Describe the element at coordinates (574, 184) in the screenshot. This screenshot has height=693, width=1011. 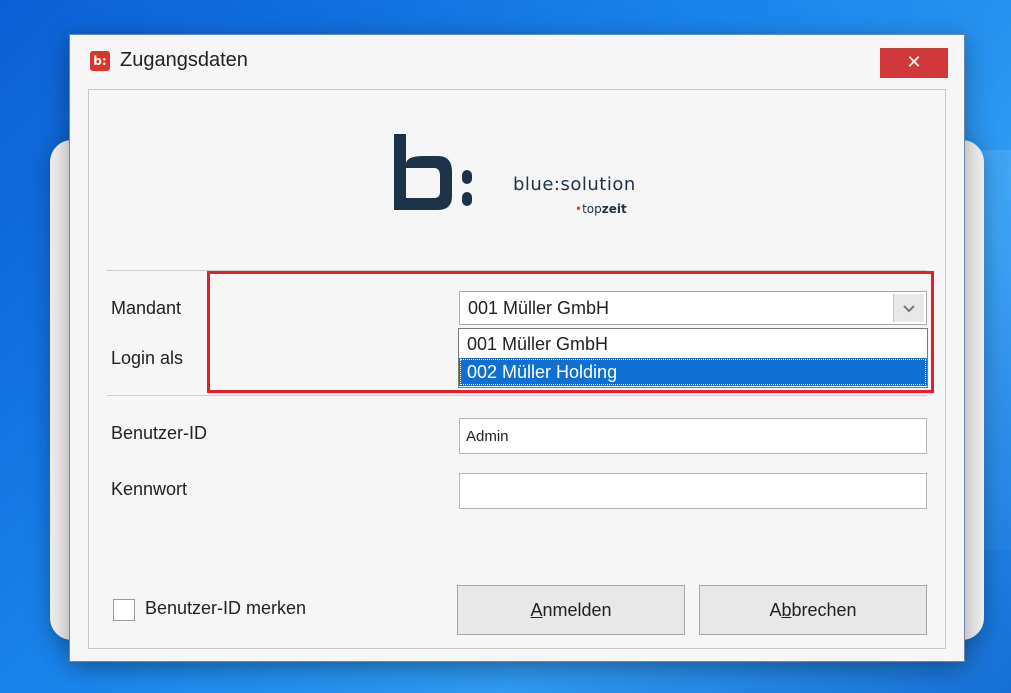
I see `brand-name: blue:solution` at that location.